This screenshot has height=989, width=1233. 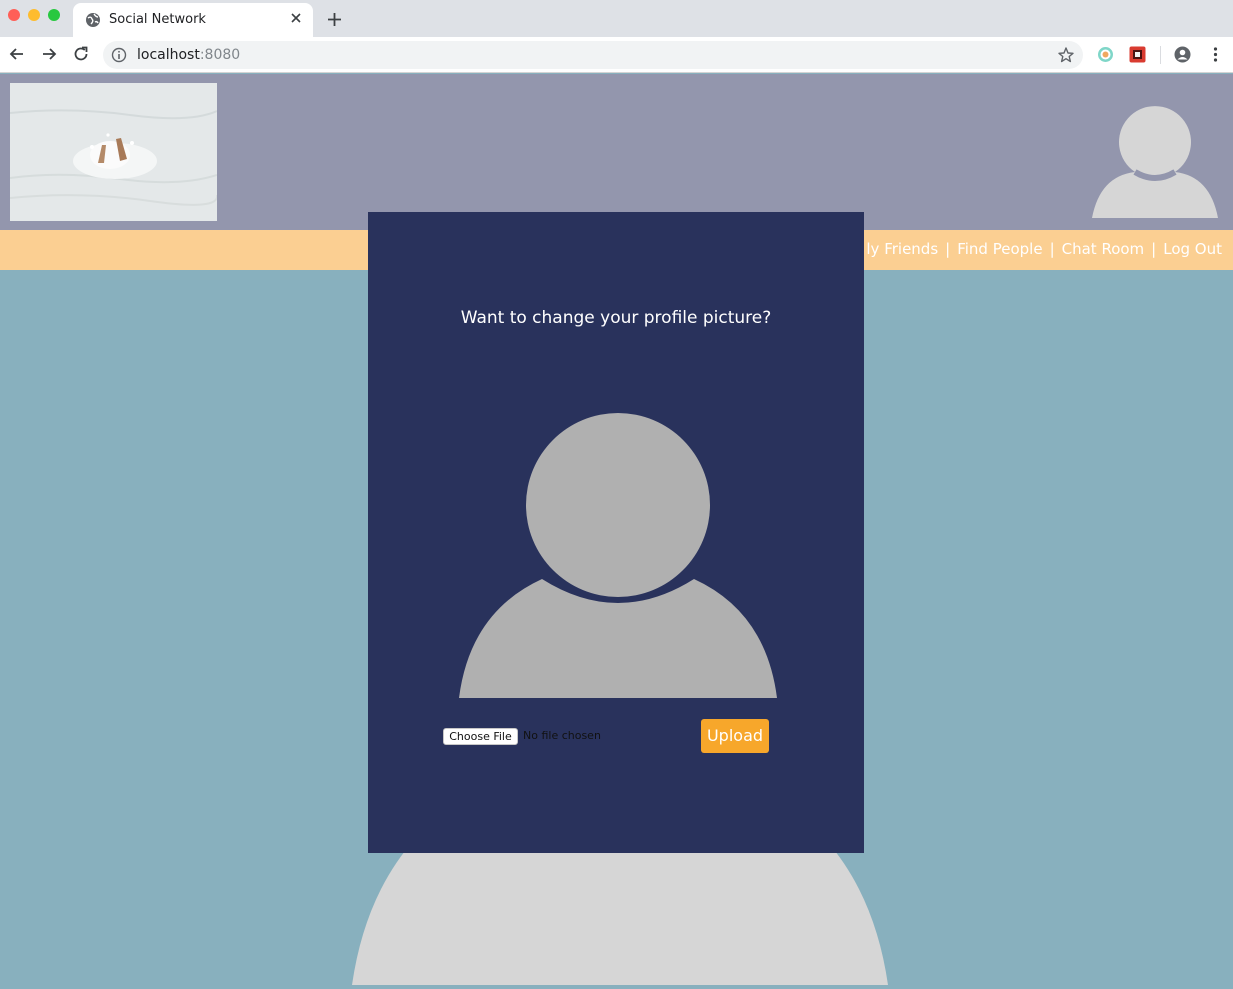 What do you see at coordinates (902, 249) in the screenshot?
I see `nav-link-my-friends: ly Friends` at bounding box center [902, 249].